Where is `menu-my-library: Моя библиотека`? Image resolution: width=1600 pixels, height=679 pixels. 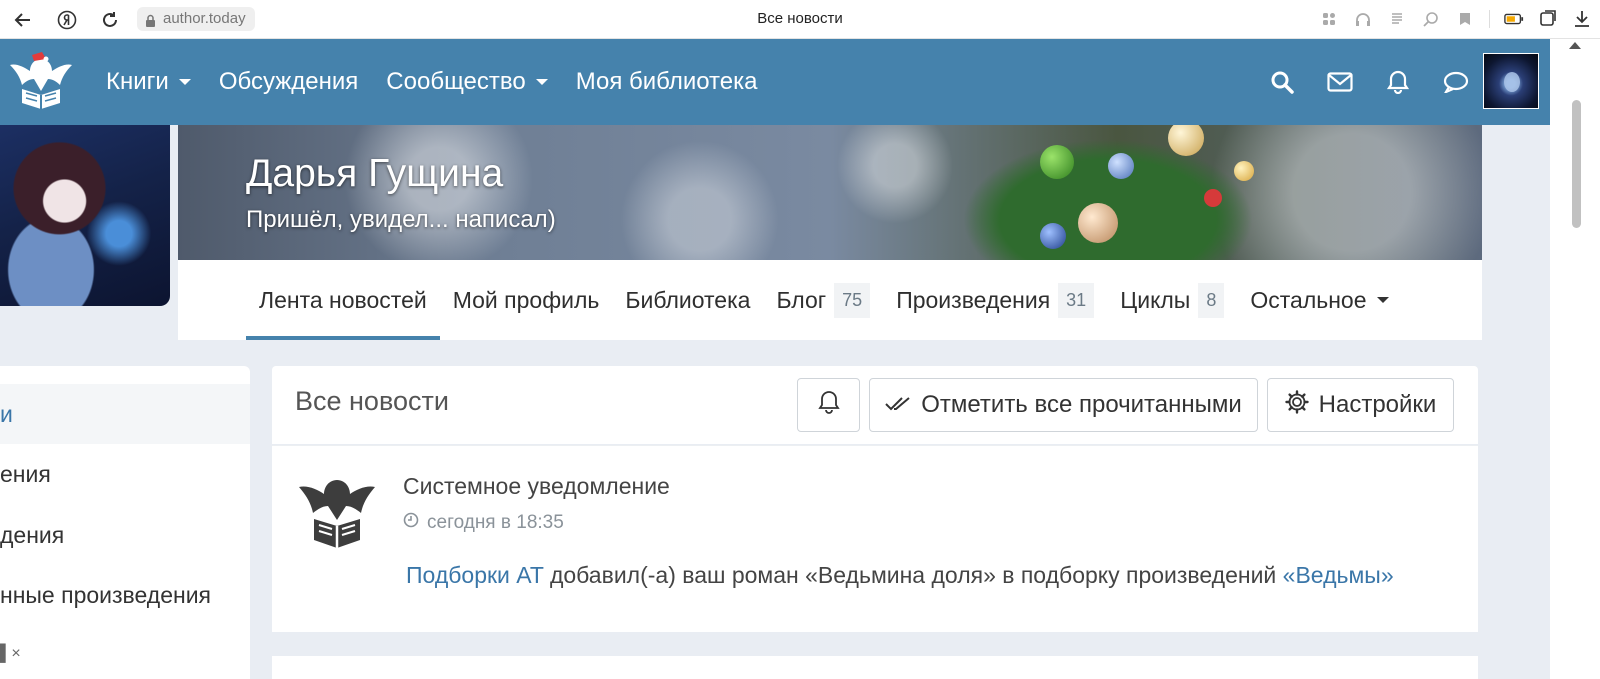 menu-my-library: Моя библиотека is located at coordinates (667, 82).